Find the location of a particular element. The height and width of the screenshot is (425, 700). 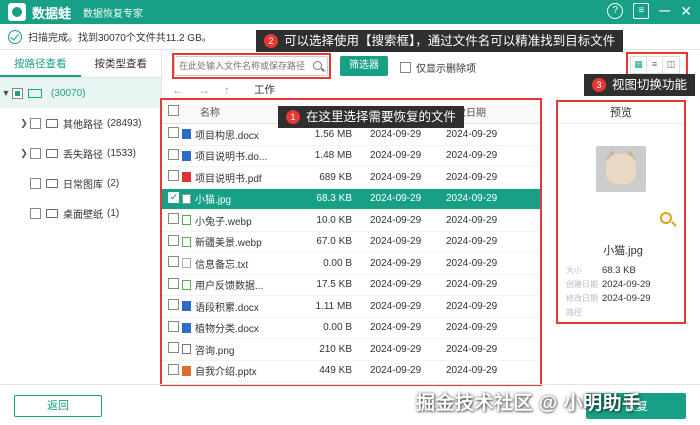

table-row: 语段积累.docx 1.11 MB 2024-09-29 2024-09-29 is located at coordinates (351, 307).